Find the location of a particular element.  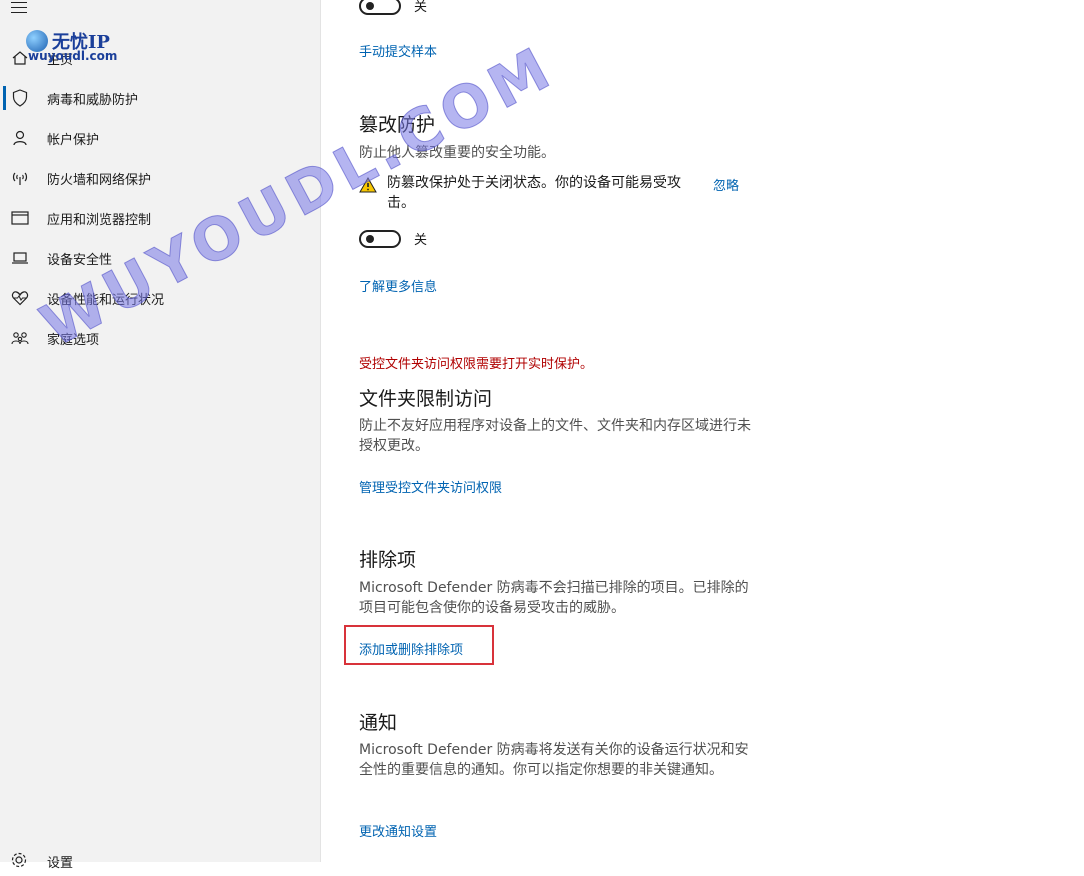

exclusions-title: 排除项 is located at coordinates (388, 560).